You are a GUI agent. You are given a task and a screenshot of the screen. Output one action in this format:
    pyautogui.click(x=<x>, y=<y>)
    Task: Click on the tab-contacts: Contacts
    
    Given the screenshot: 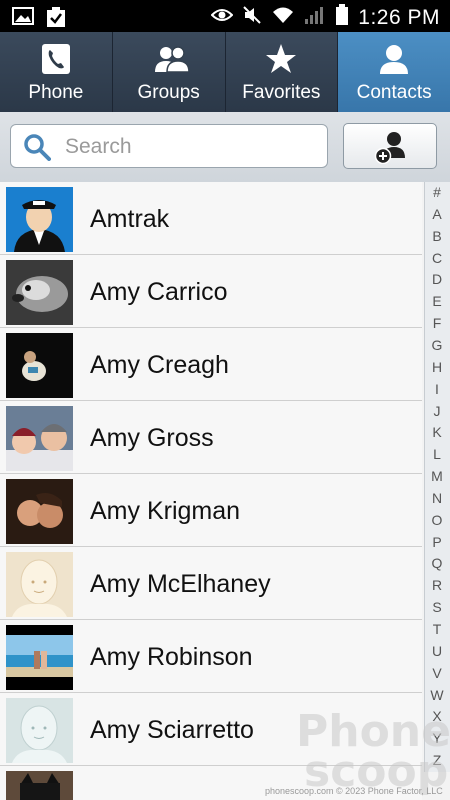 What is the action you would take?
    pyautogui.click(x=394, y=72)
    